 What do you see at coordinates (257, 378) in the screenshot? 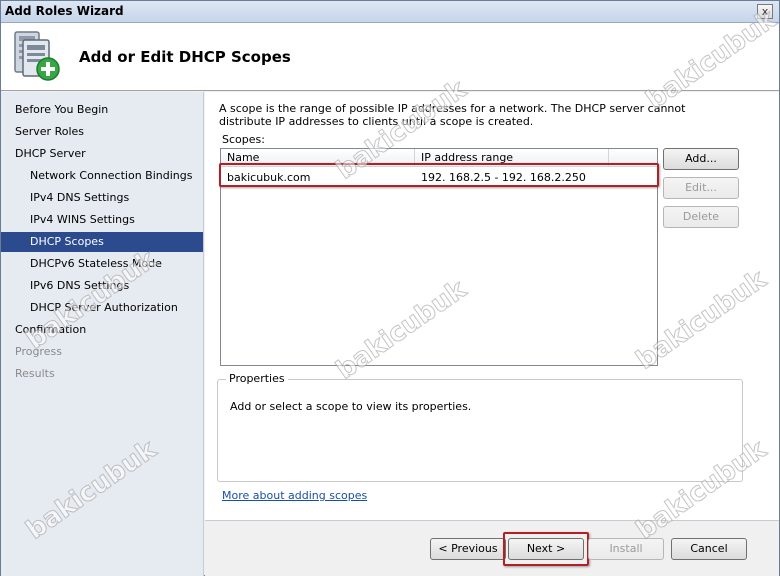
I see `properties-legend: Properties` at bounding box center [257, 378].